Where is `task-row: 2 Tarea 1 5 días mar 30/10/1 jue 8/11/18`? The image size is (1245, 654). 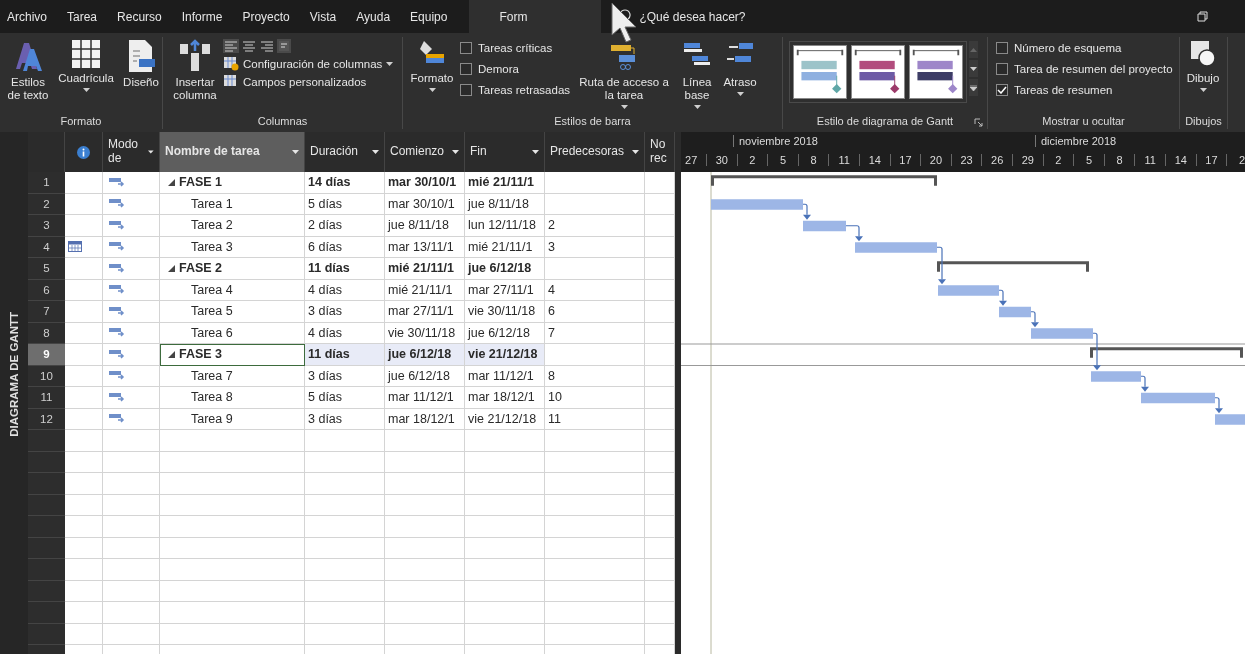
task-row: 2 Tarea 1 5 días mar 30/10/1 jue 8/11/18 is located at coordinates (351, 204).